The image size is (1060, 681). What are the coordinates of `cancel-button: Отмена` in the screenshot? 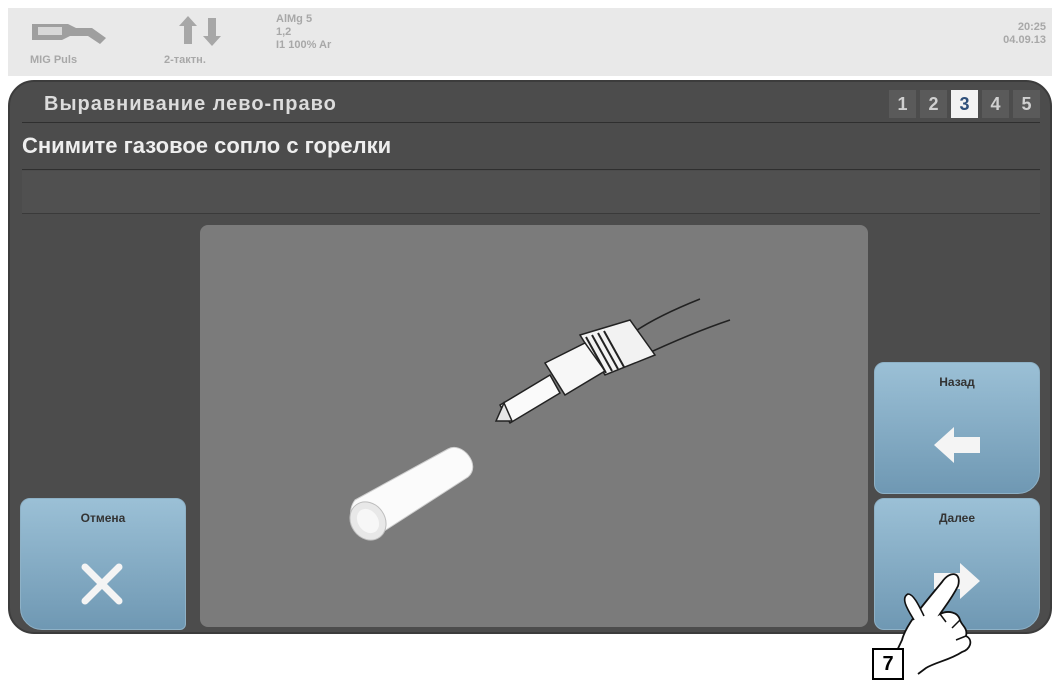 It's located at (103, 564).